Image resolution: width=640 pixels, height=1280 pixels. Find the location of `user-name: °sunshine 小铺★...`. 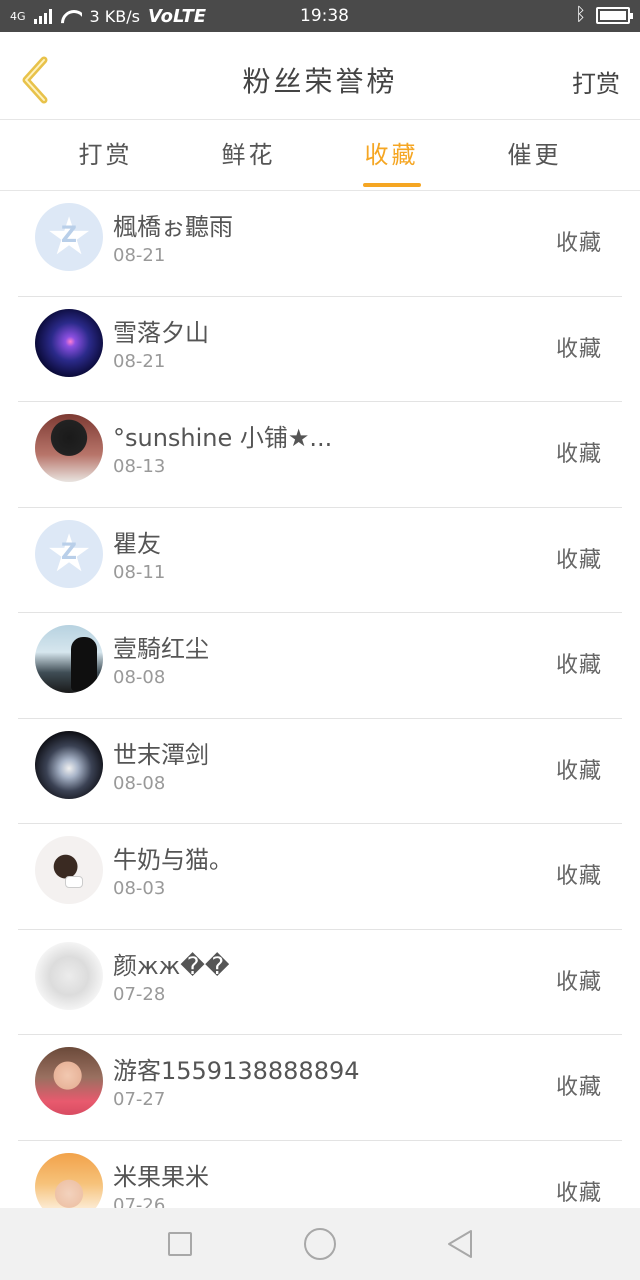

user-name: °sunshine 小铺★... is located at coordinates (223, 438).